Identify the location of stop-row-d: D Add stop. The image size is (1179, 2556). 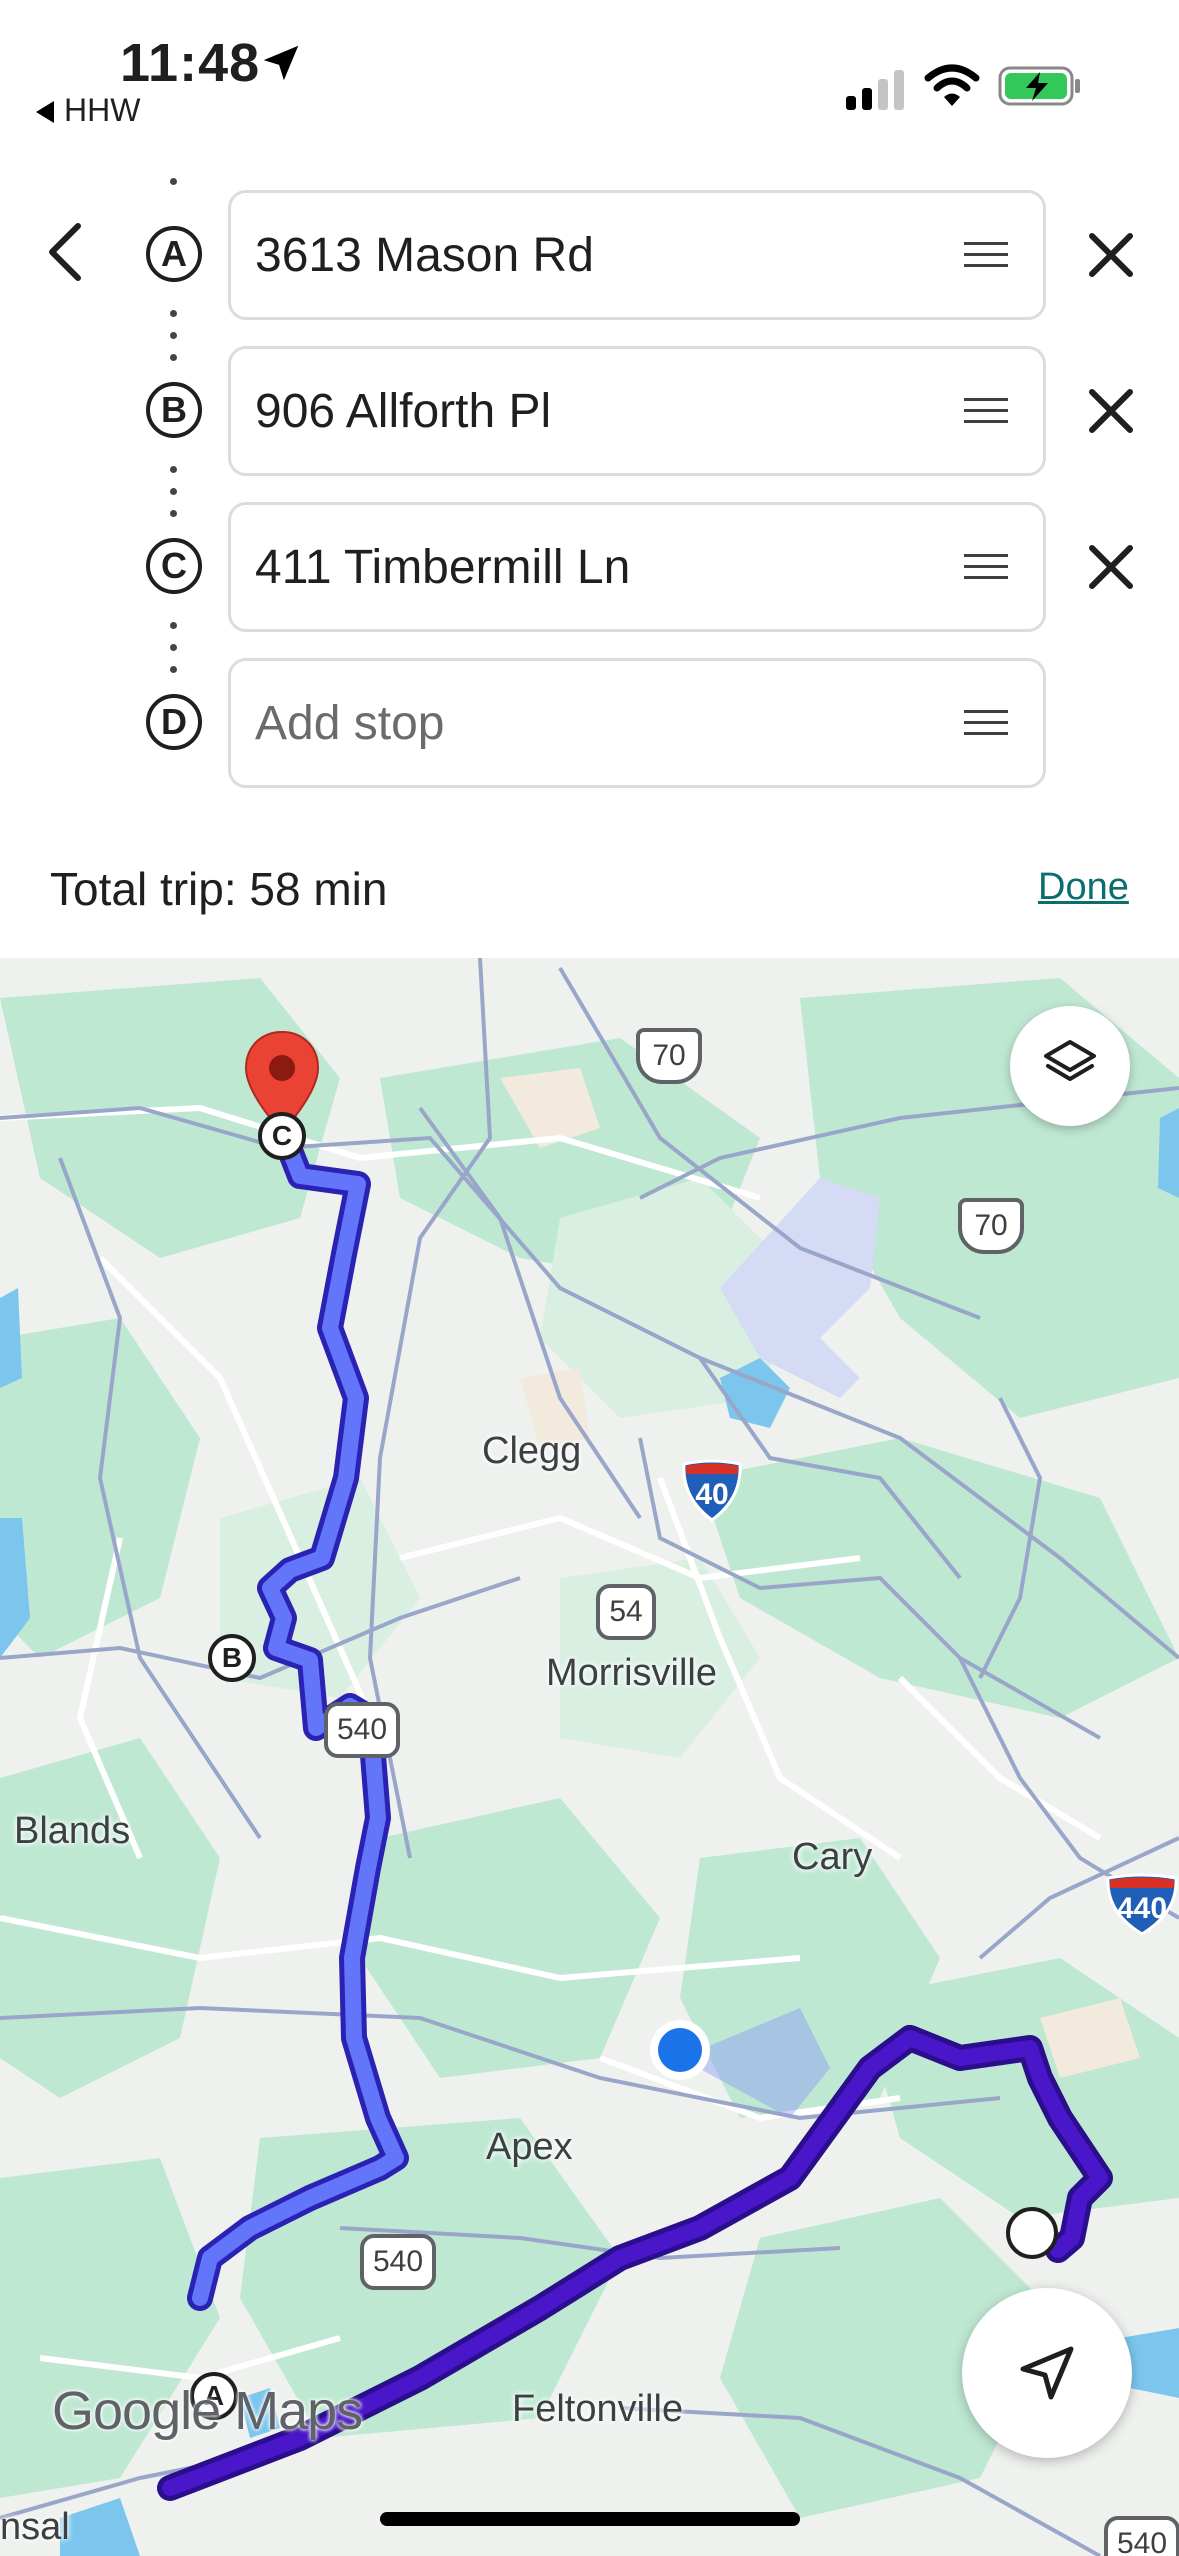
(589, 723).